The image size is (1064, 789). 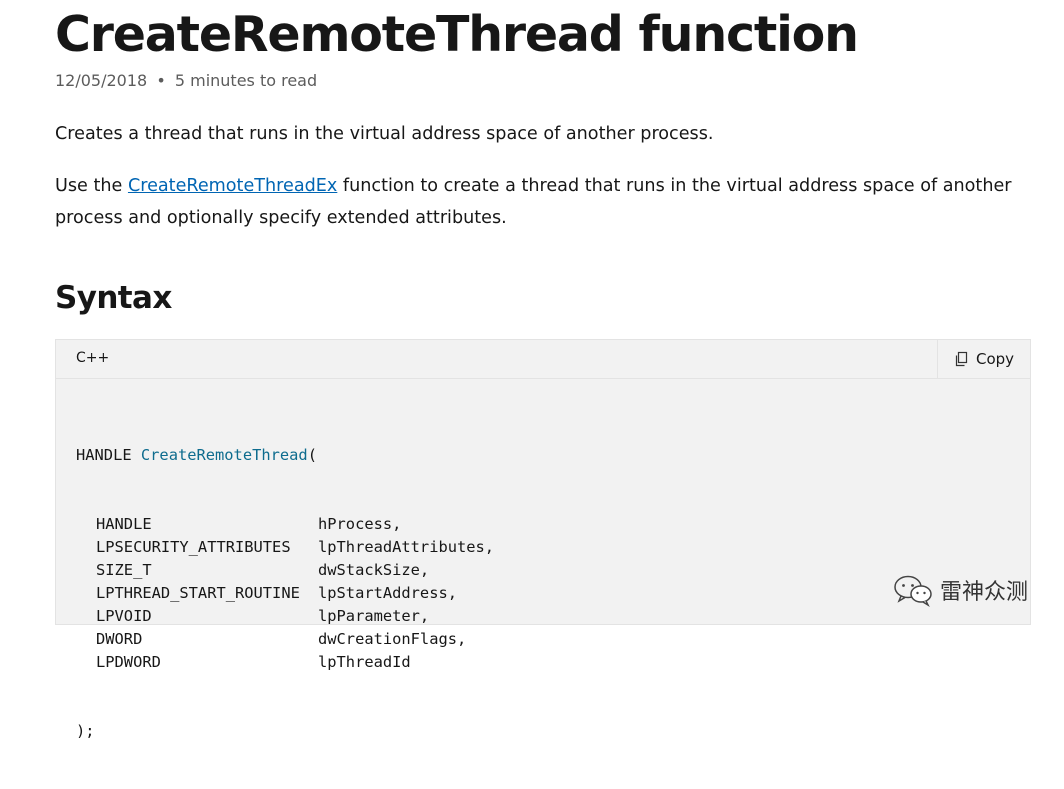 What do you see at coordinates (91, 186) in the screenshot?
I see `paragraph-prefix: Use the` at bounding box center [91, 186].